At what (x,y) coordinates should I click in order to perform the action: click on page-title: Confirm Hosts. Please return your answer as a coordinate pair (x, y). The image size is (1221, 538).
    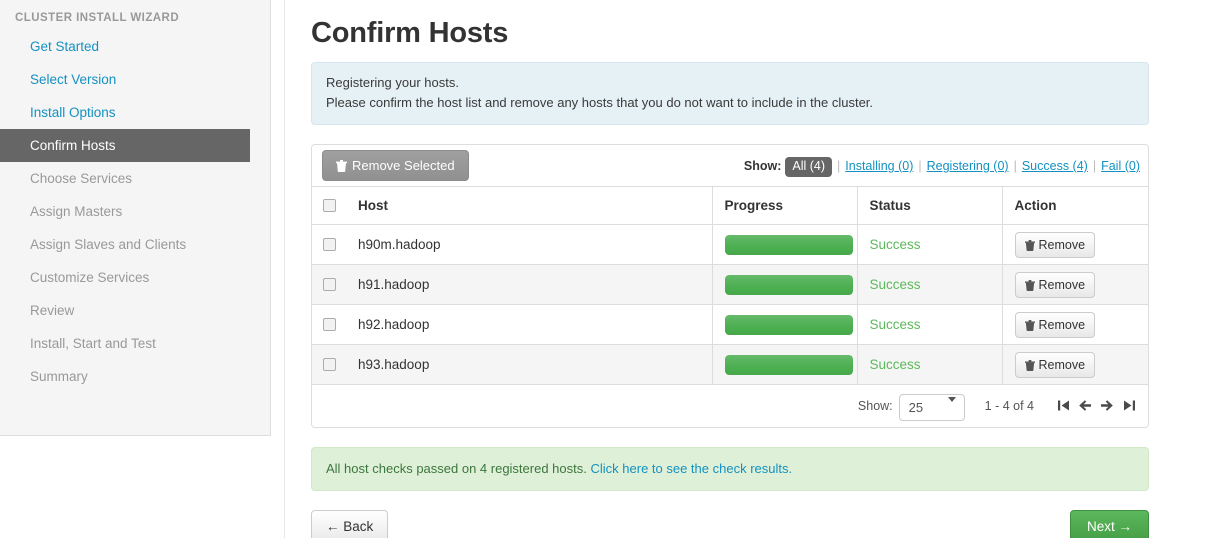
    Looking at the image, I should click on (410, 33).